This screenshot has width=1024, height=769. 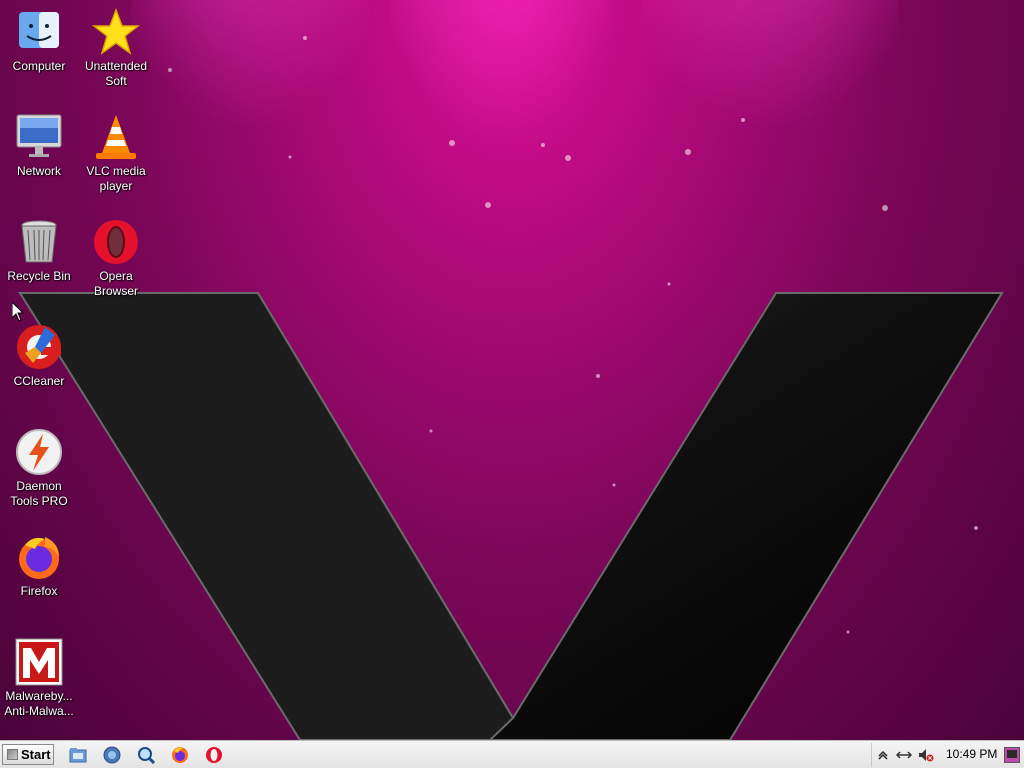 What do you see at coordinates (39, 32) in the screenshot?
I see `finder-computer-icon` at bounding box center [39, 32].